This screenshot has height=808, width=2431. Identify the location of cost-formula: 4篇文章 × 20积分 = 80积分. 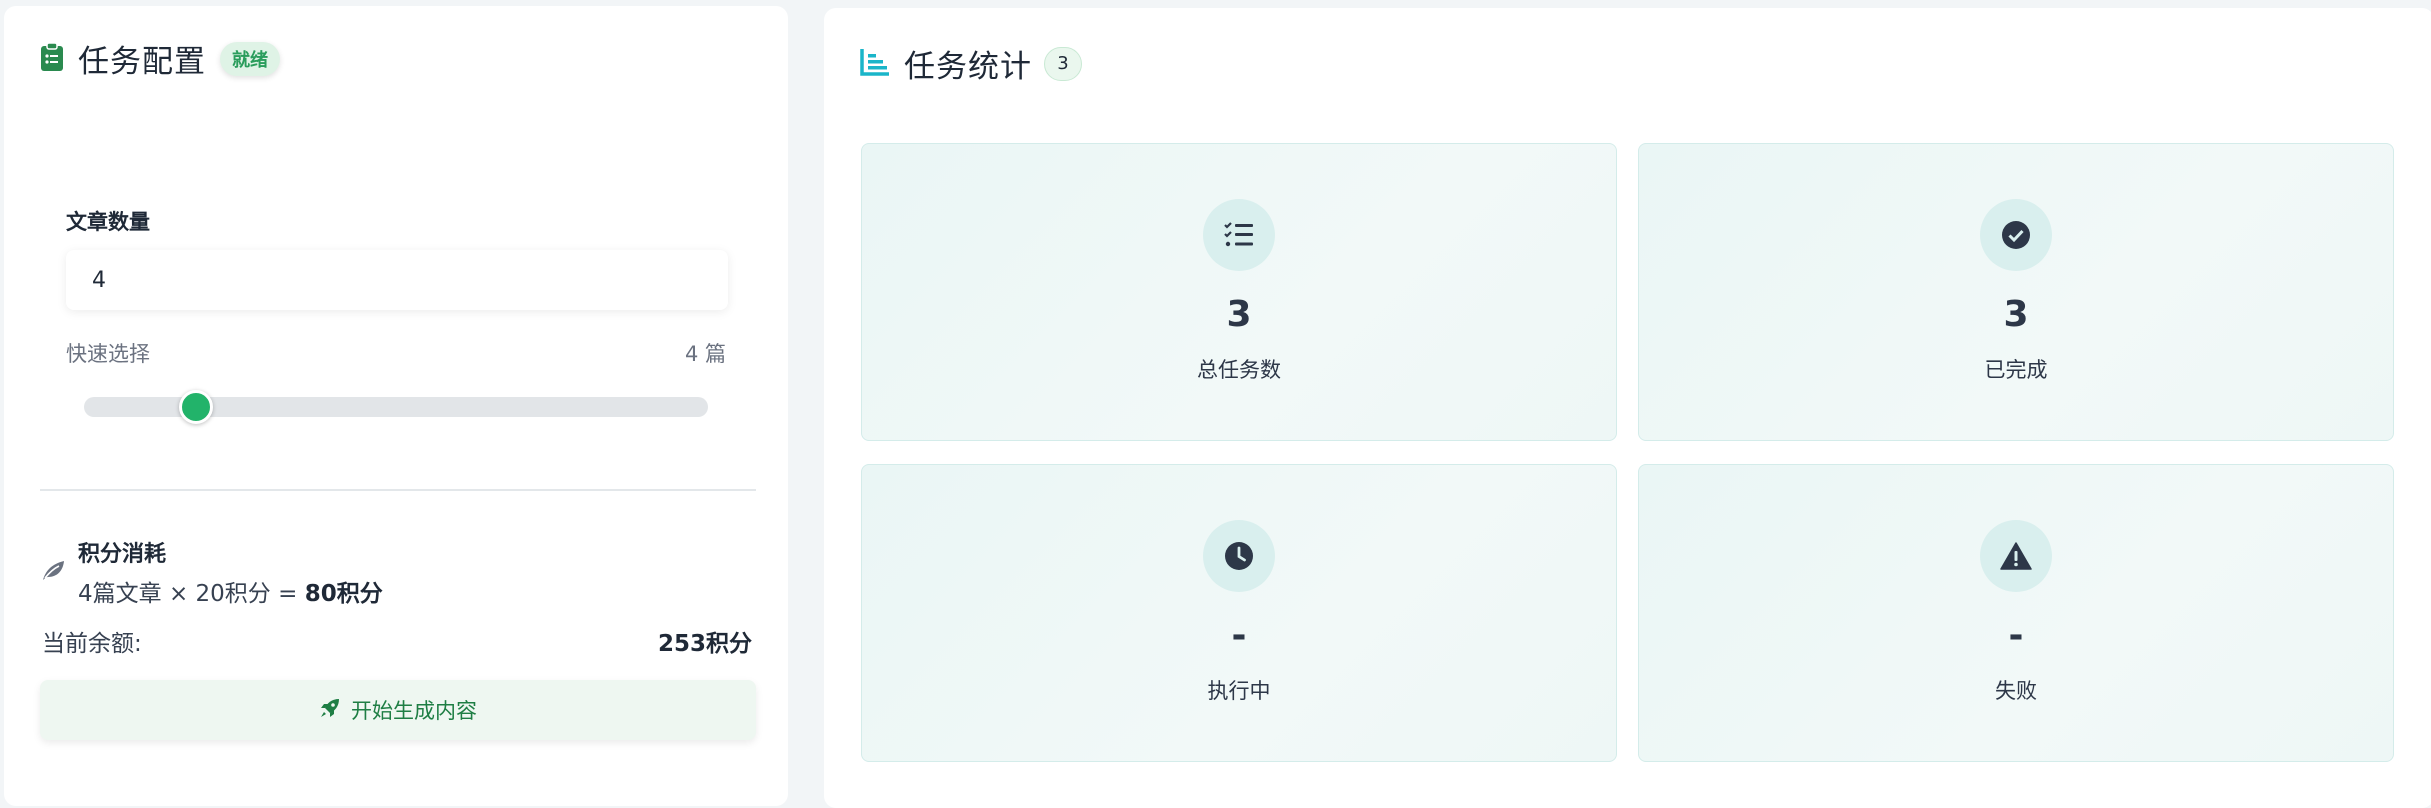
(230, 591).